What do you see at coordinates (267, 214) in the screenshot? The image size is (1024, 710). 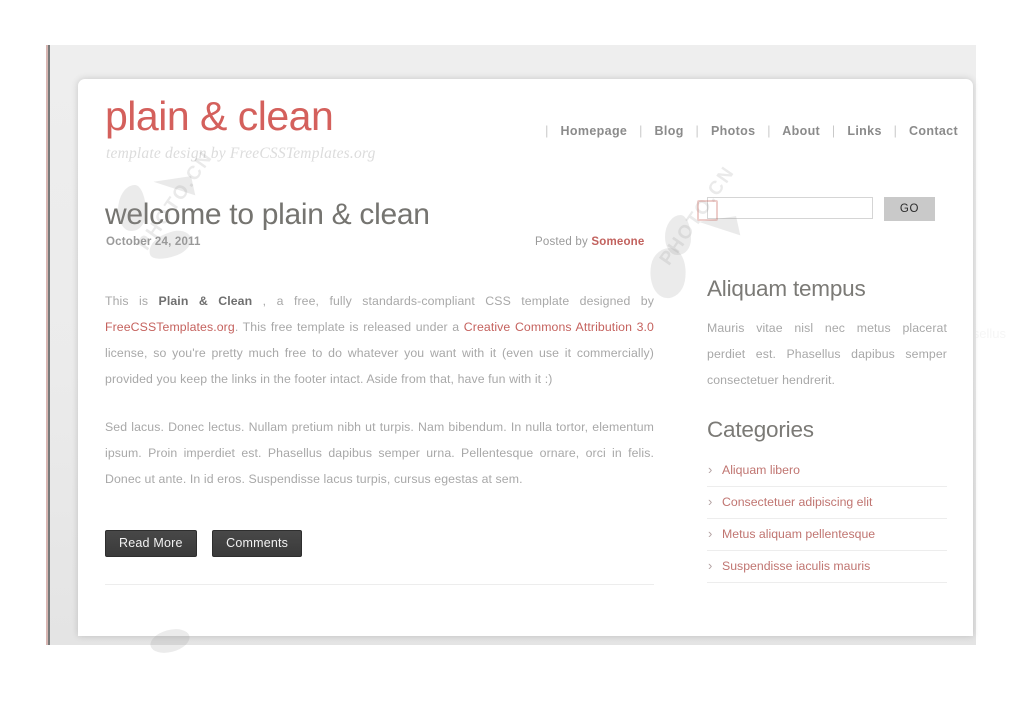 I see `page-title: welcome to plain & clean` at bounding box center [267, 214].